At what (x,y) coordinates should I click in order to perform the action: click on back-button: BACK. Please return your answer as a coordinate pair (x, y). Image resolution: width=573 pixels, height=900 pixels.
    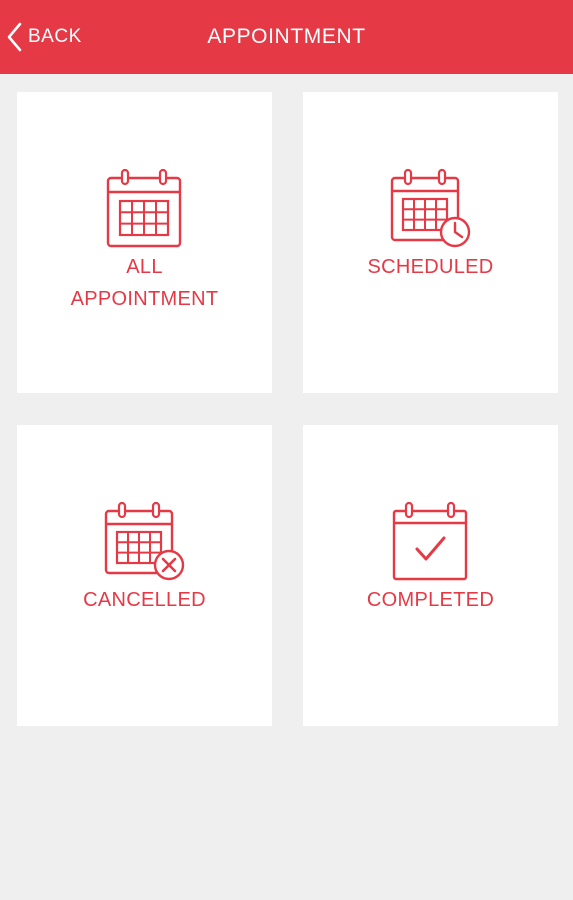
    Looking at the image, I should click on (44, 37).